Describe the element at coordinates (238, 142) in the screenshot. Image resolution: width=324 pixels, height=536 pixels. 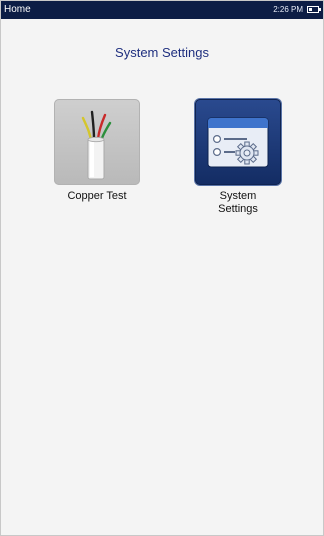
I see `system-settings-icon` at that location.